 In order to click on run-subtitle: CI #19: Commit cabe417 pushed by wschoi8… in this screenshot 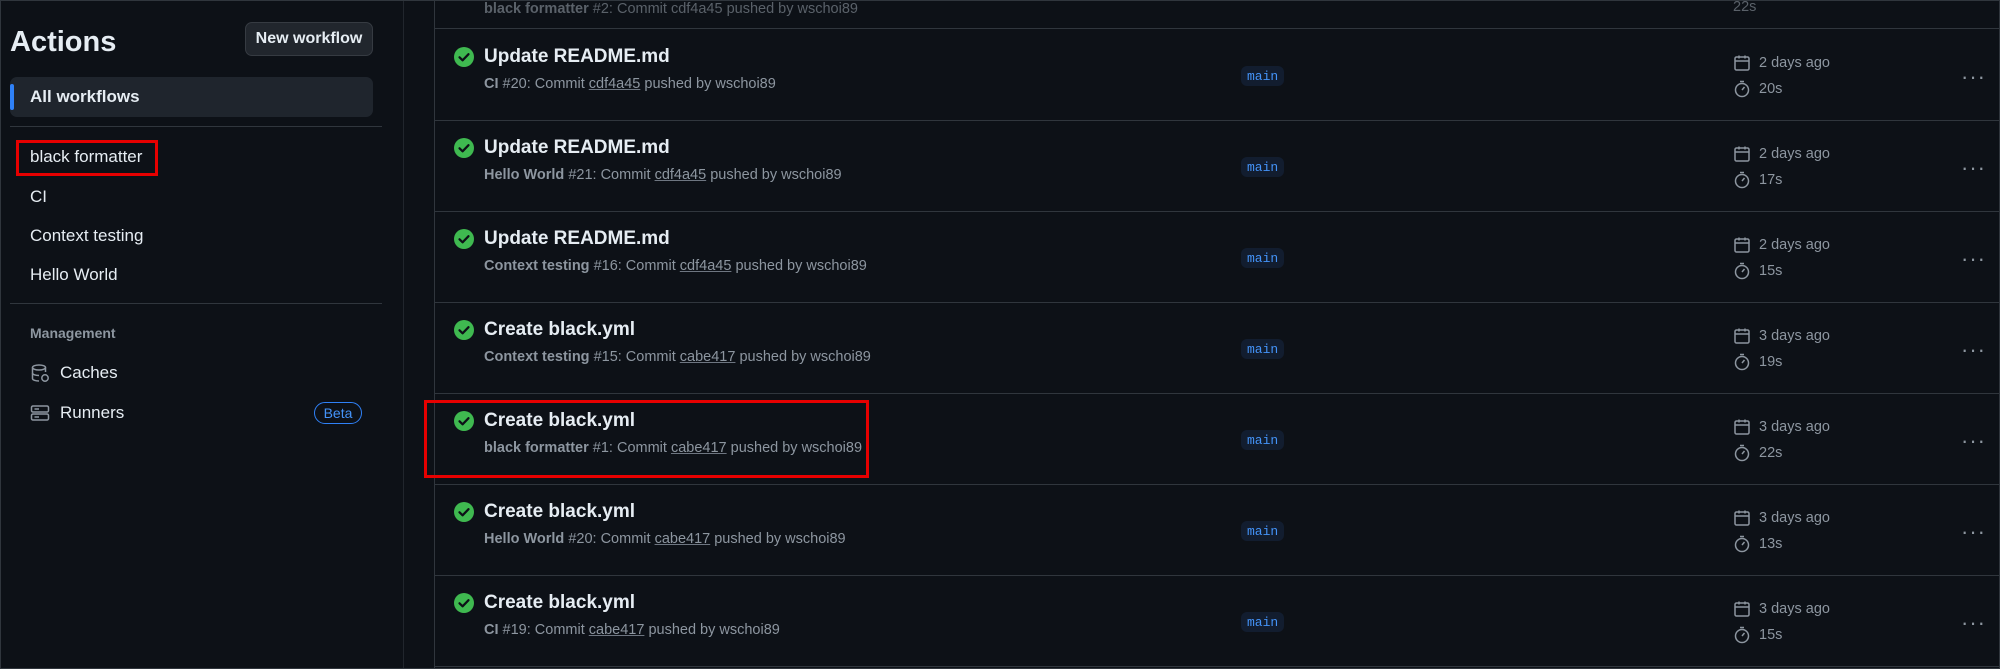, I will do `click(632, 630)`.